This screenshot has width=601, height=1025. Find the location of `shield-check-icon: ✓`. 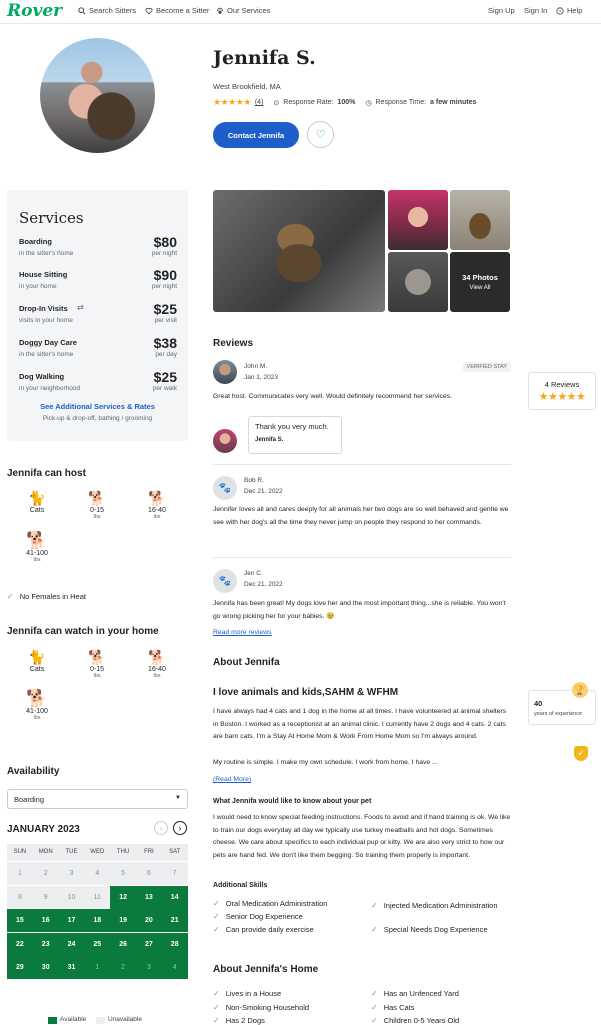

shield-check-icon: ✓ is located at coordinates (581, 753).